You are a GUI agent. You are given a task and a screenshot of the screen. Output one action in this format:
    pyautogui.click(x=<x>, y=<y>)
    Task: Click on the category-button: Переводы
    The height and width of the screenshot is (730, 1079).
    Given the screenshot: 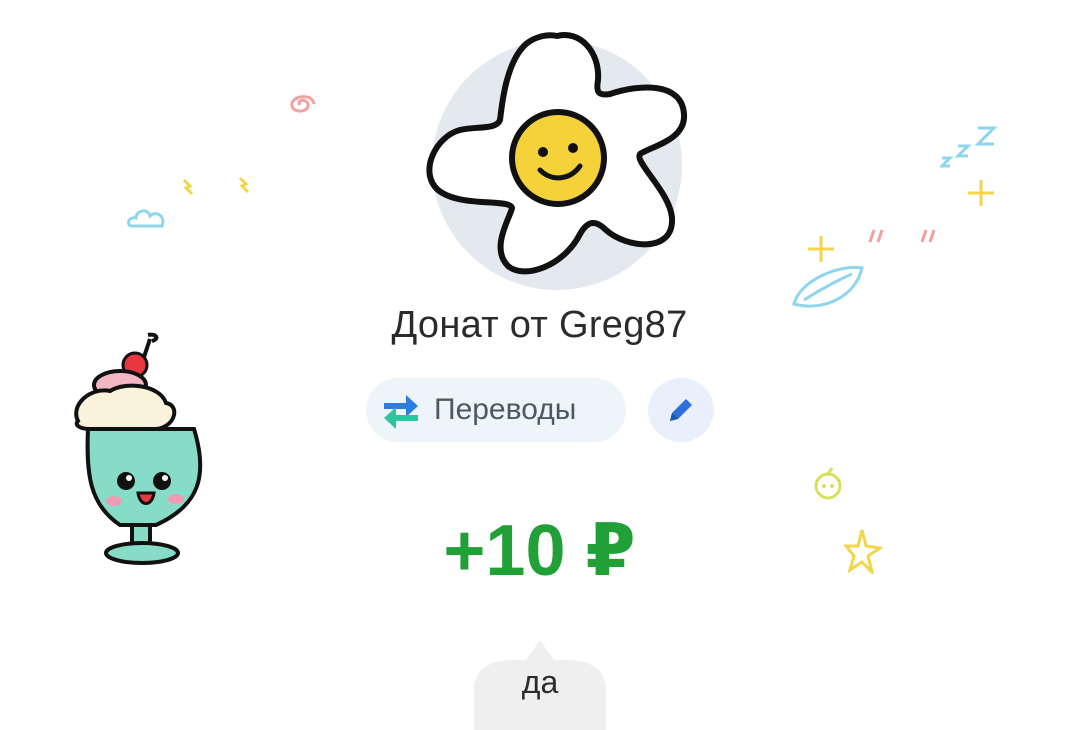 What is the action you would take?
    pyautogui.click(x=496, y=410)
    